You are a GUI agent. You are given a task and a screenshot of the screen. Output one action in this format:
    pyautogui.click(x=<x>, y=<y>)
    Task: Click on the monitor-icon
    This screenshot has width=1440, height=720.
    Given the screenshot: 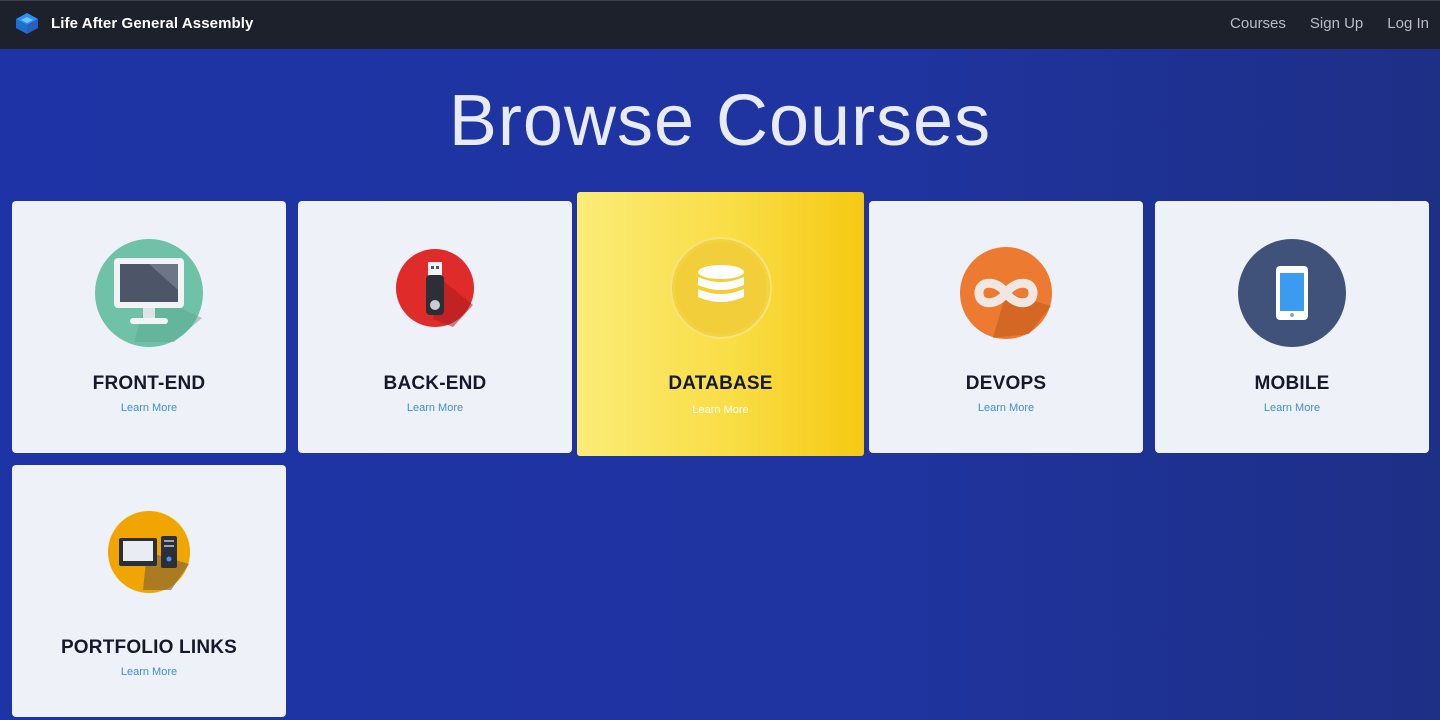 What is the action you would take?
    pyautogui.click(x=149, y=293)
    